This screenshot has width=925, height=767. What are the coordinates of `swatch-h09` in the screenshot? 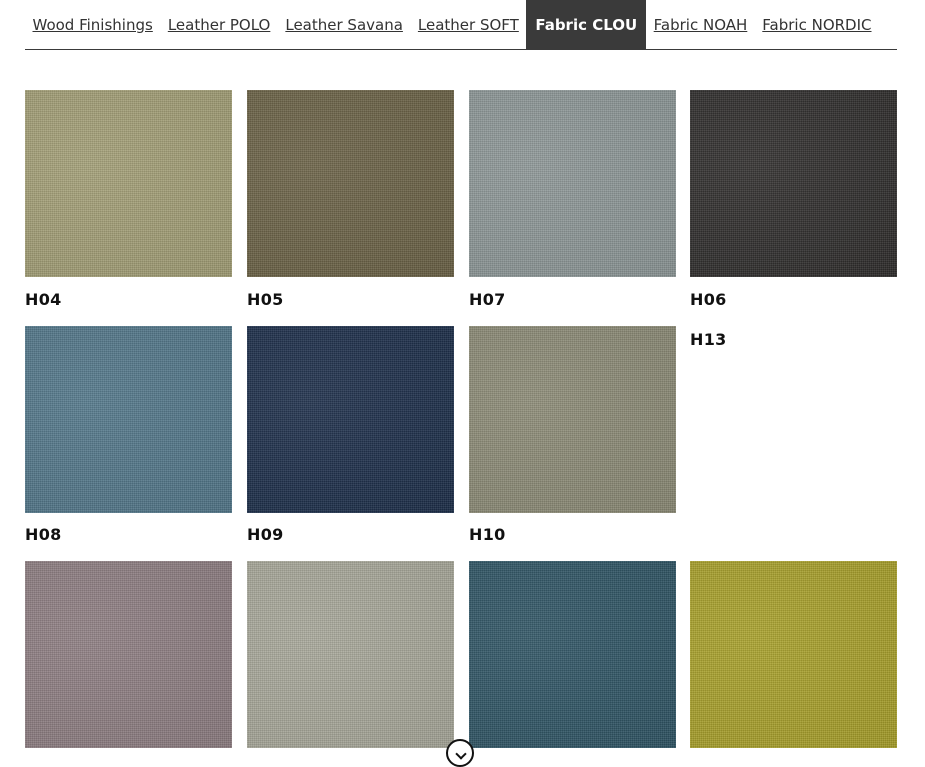 It's located at (350, 419).